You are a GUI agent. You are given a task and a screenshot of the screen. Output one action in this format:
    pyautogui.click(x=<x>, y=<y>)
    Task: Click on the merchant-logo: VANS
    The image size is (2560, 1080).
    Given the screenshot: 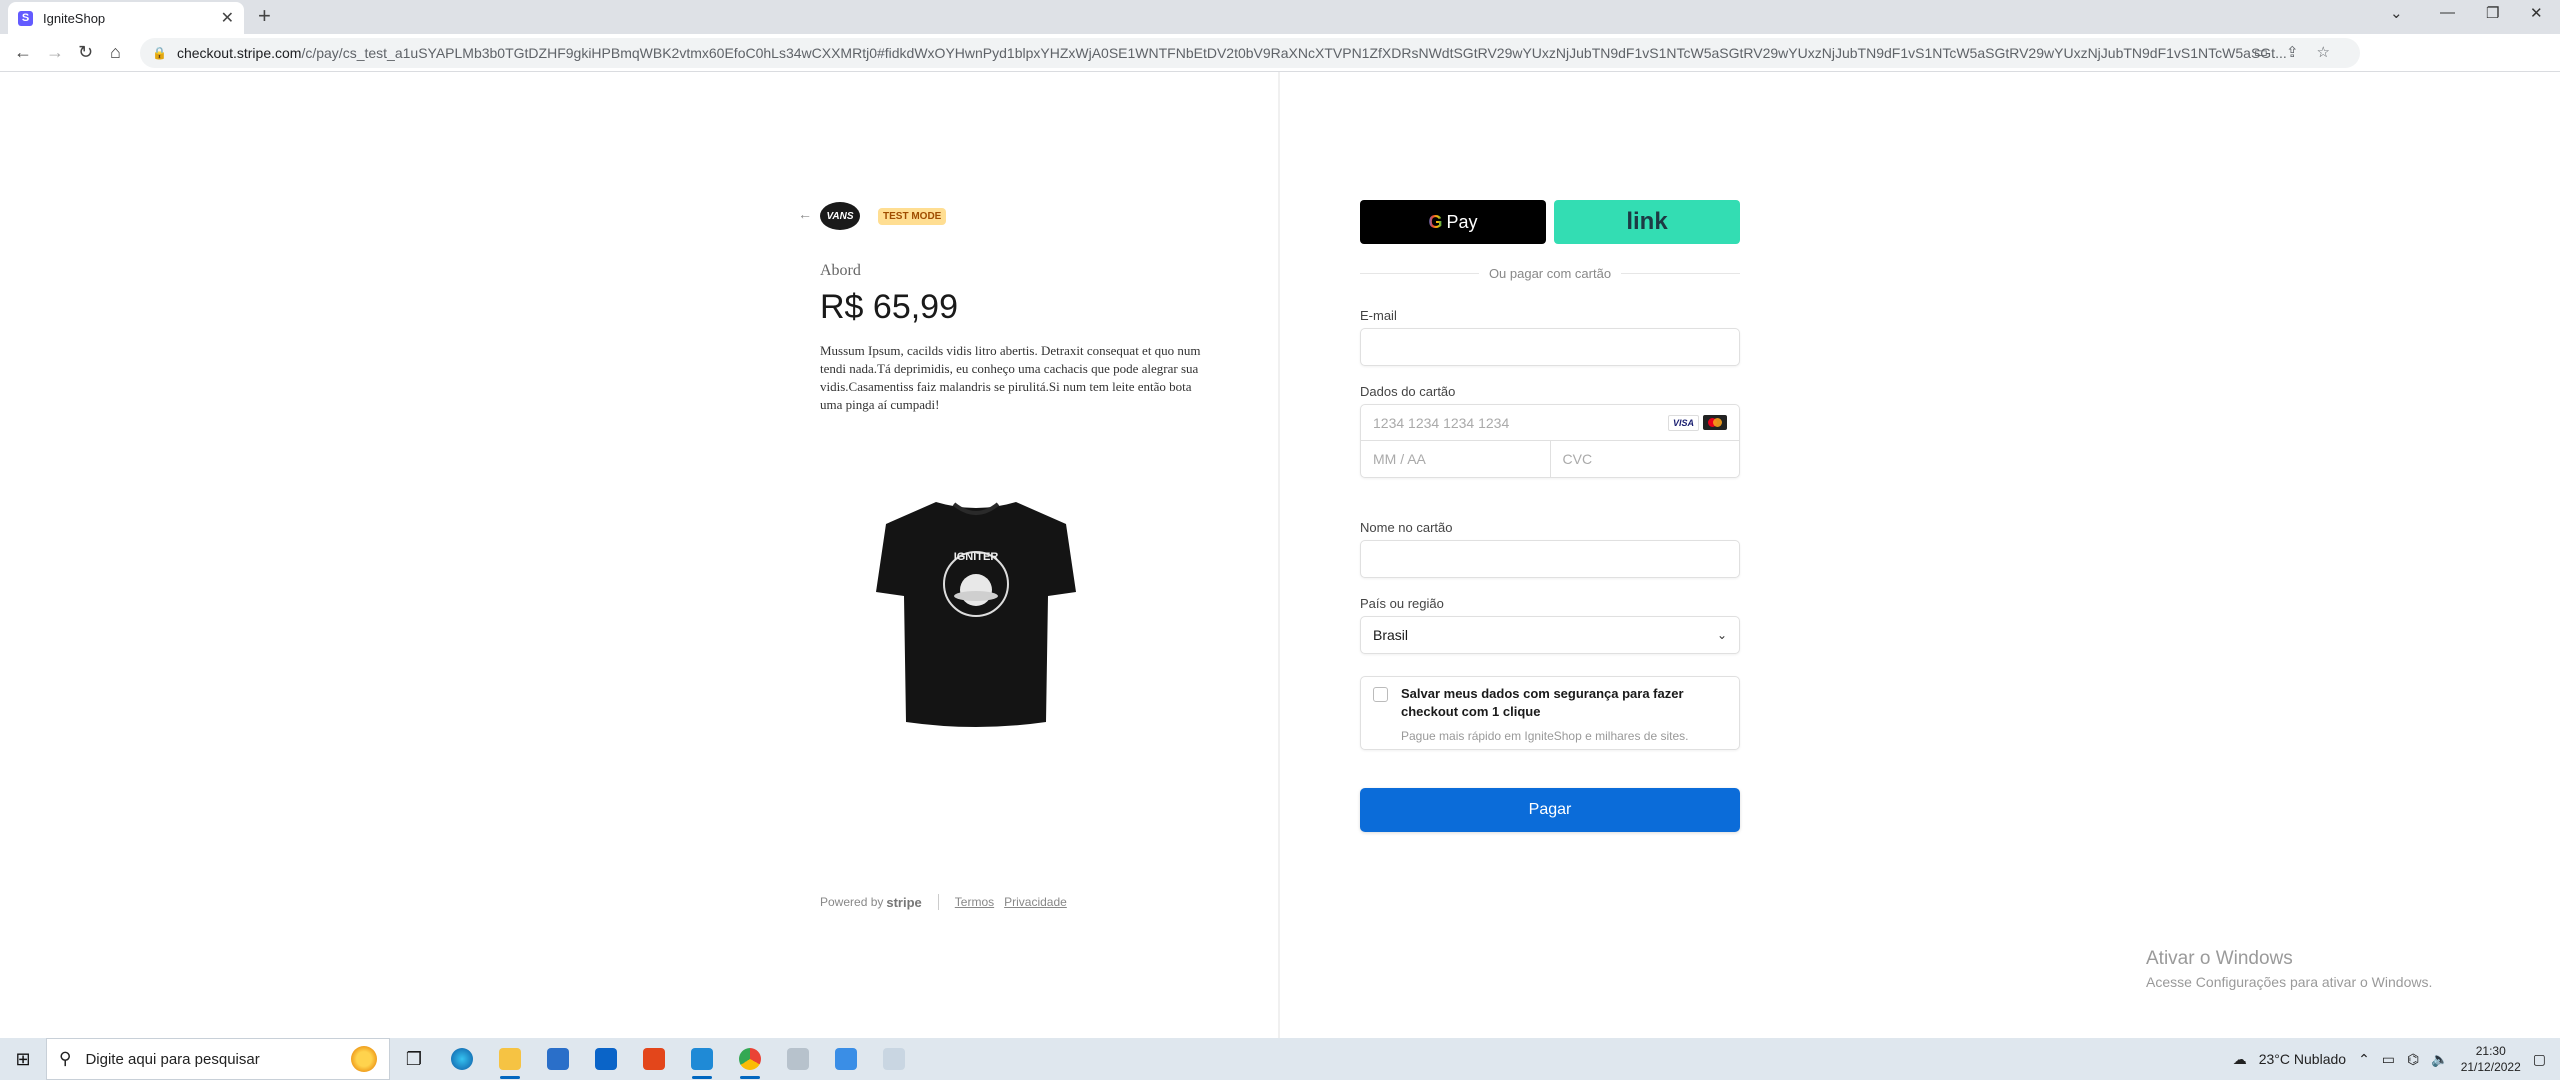 What is the action you would take?
    pyautogui.click(x=840, y=216)
    